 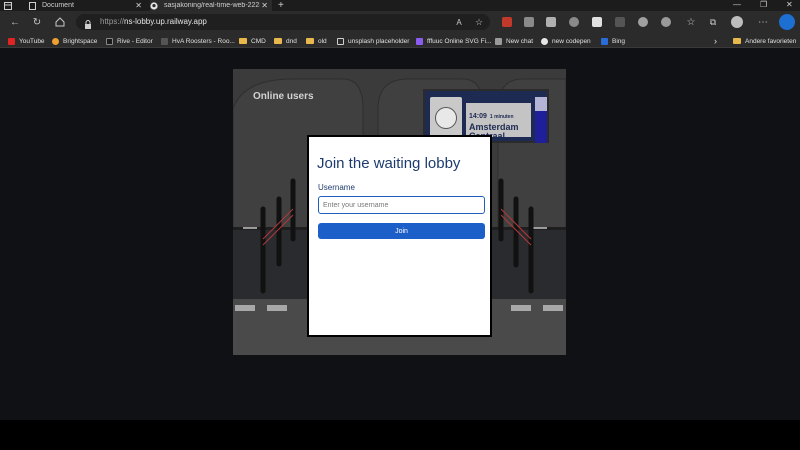 I want to click on read-aloud-icon: A, so click(x=459, y=22).